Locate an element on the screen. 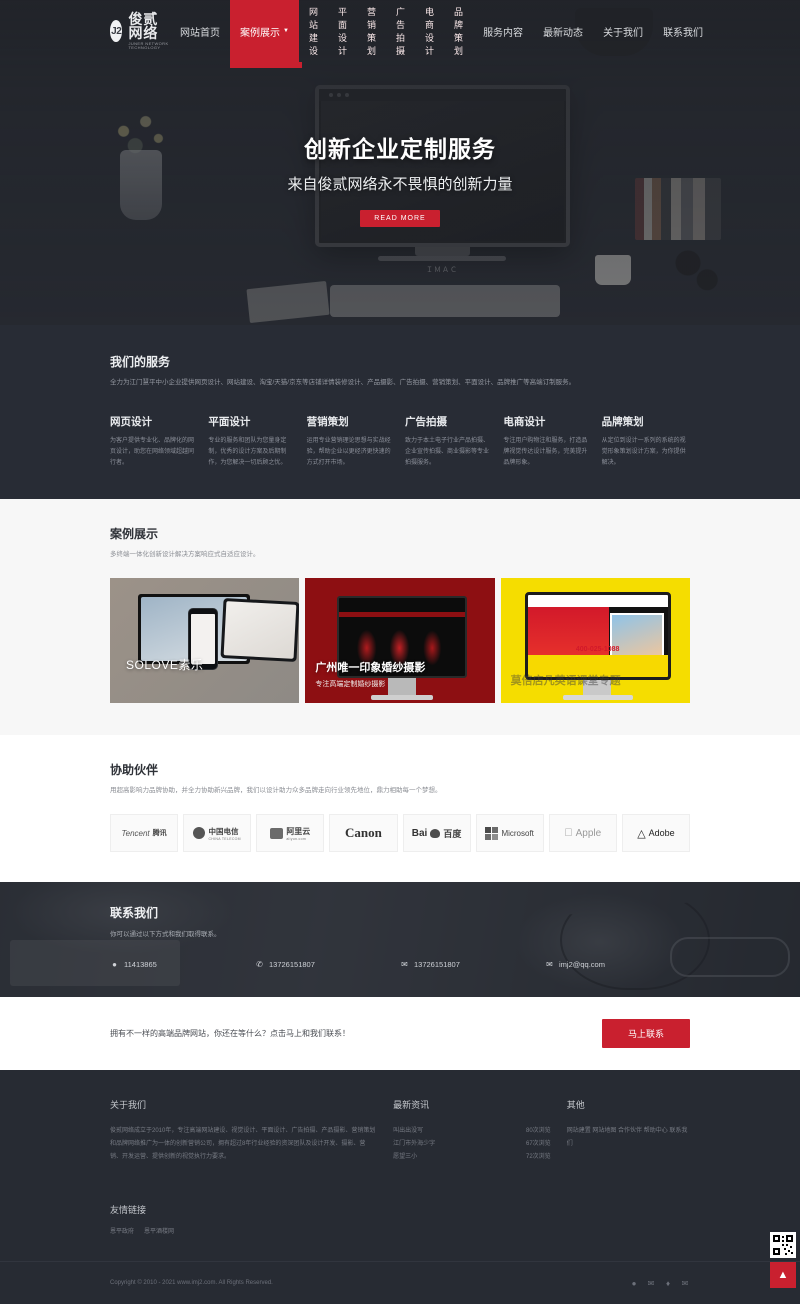 The width and height of the screenshot is (800, 1304). nav-item-news: 最新动态 is located at coordinates (563, 31).